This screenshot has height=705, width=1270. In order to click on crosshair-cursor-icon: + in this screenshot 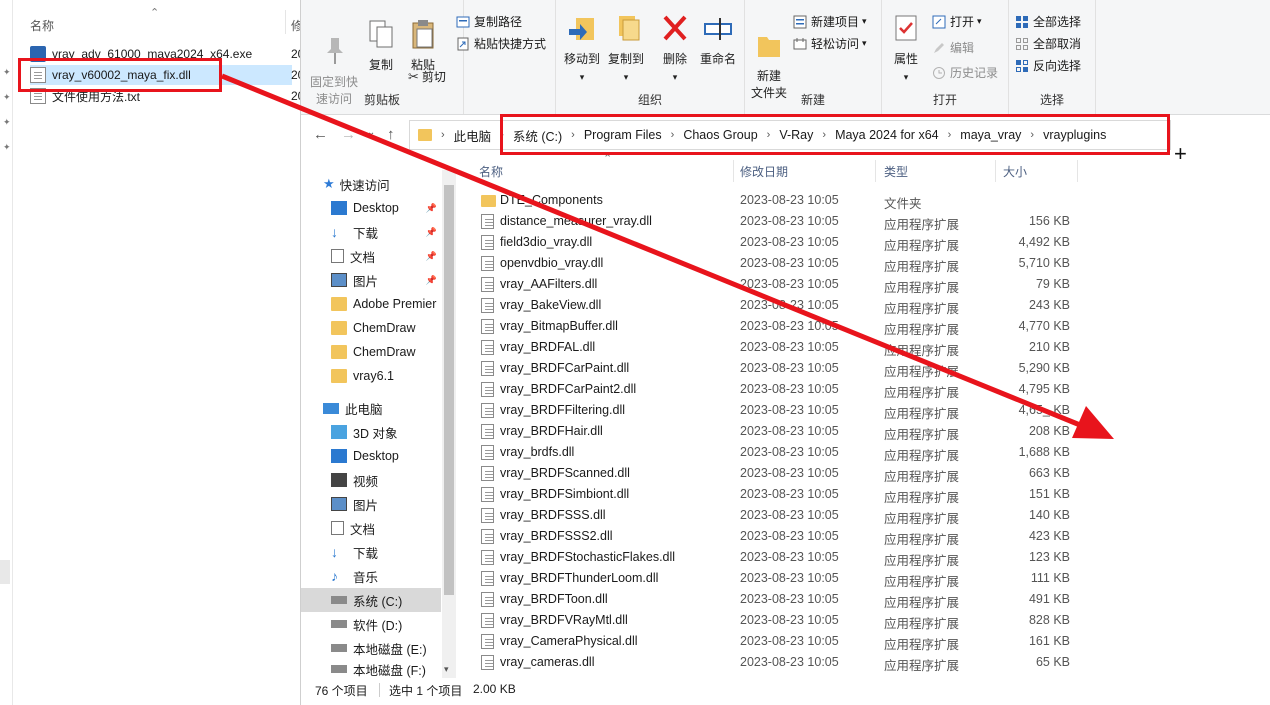, I will do `click(1180, 153)`.